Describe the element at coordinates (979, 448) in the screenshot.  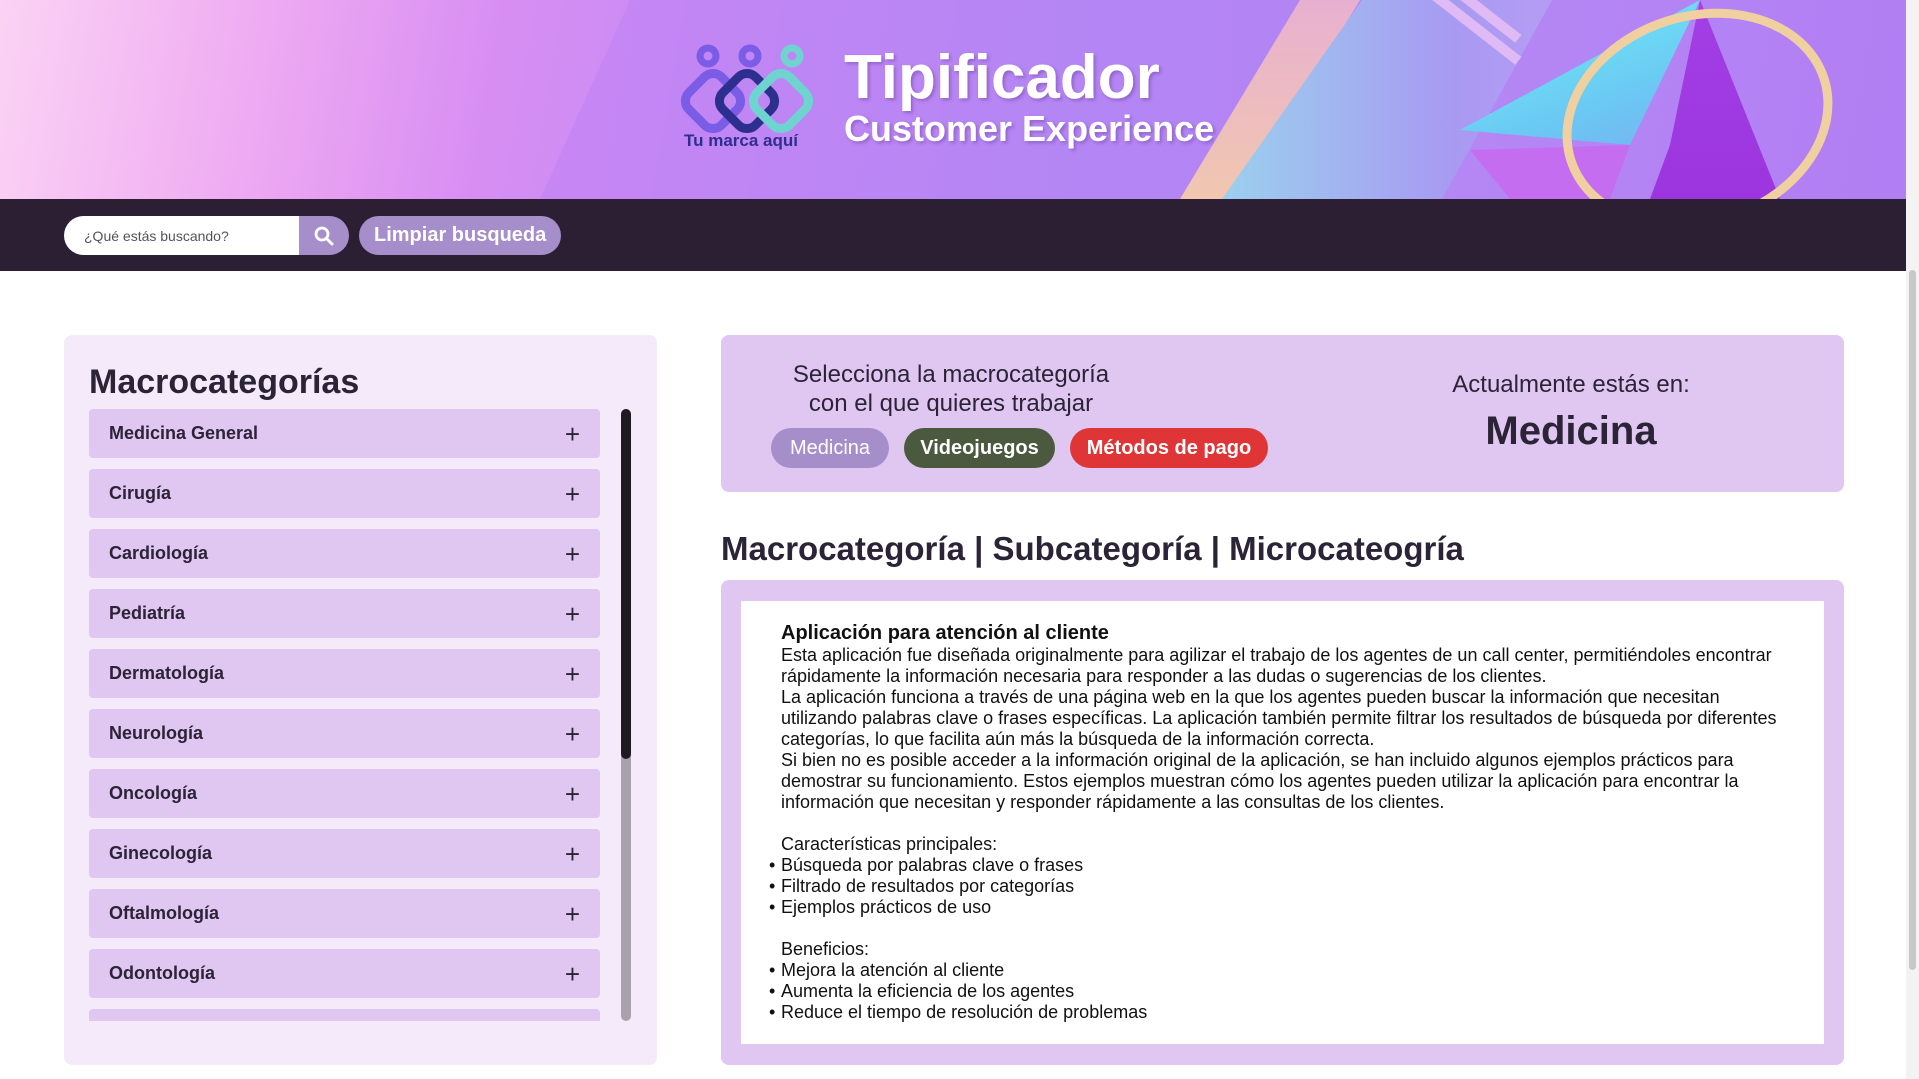
I see `option-videojuegos-button: Videojuegos` at that location.